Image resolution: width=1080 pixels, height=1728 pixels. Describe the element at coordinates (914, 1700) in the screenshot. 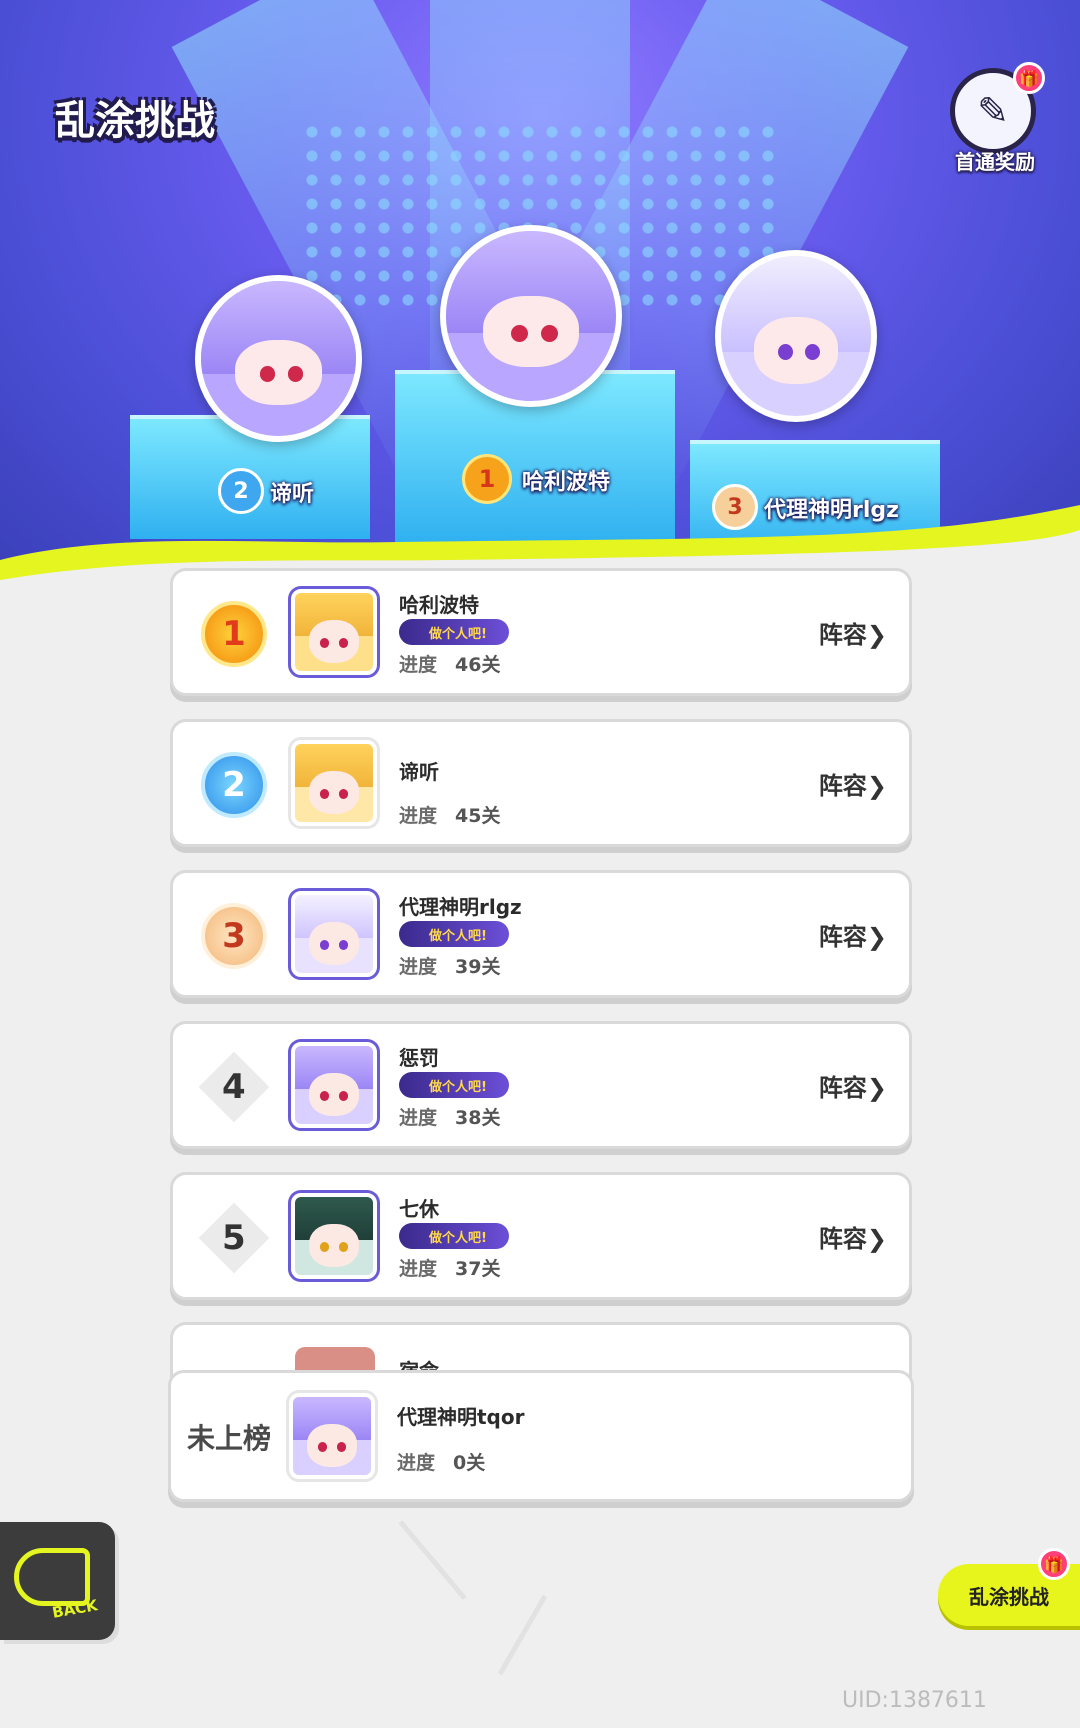

I see `uid-text: UID:1387611` at that location.